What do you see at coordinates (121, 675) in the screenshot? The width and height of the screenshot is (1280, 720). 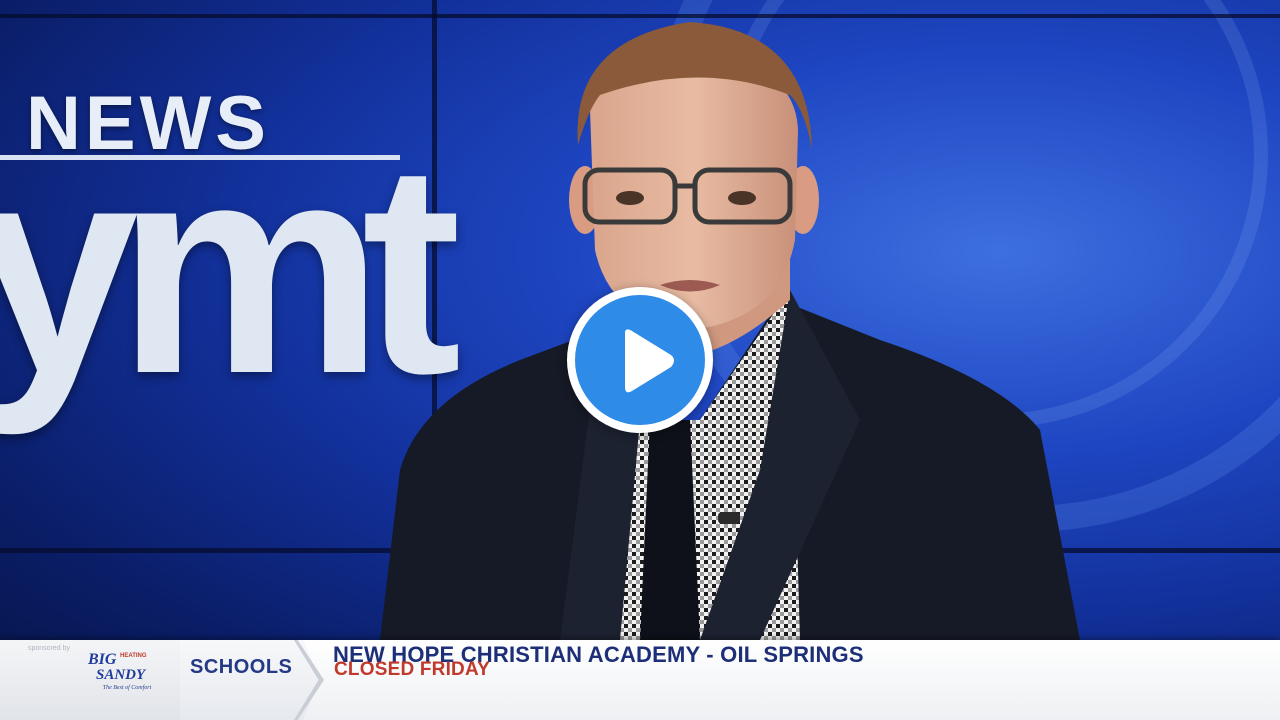 I see `sponsor-logo-line2: SANDY` at bounding box center [121, 675].